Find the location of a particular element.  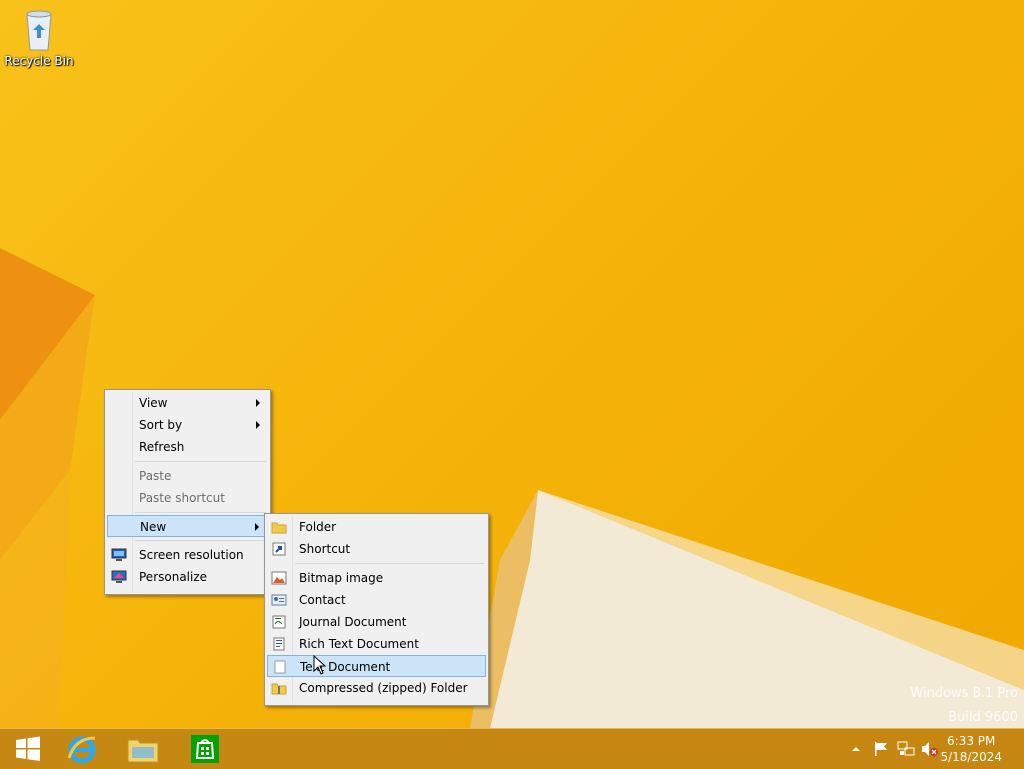

menu-item-label: Compressed (zipped) Folder is located at coordinates (383, 688).